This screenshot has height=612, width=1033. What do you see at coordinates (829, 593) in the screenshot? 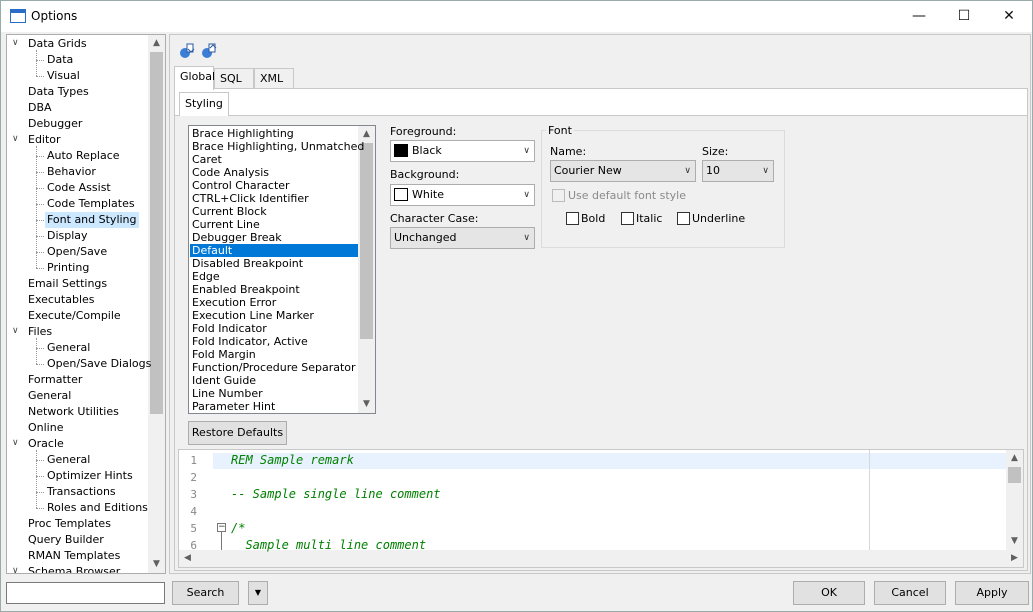
I see `ok-button: OK` at bounding box center [829, 593].